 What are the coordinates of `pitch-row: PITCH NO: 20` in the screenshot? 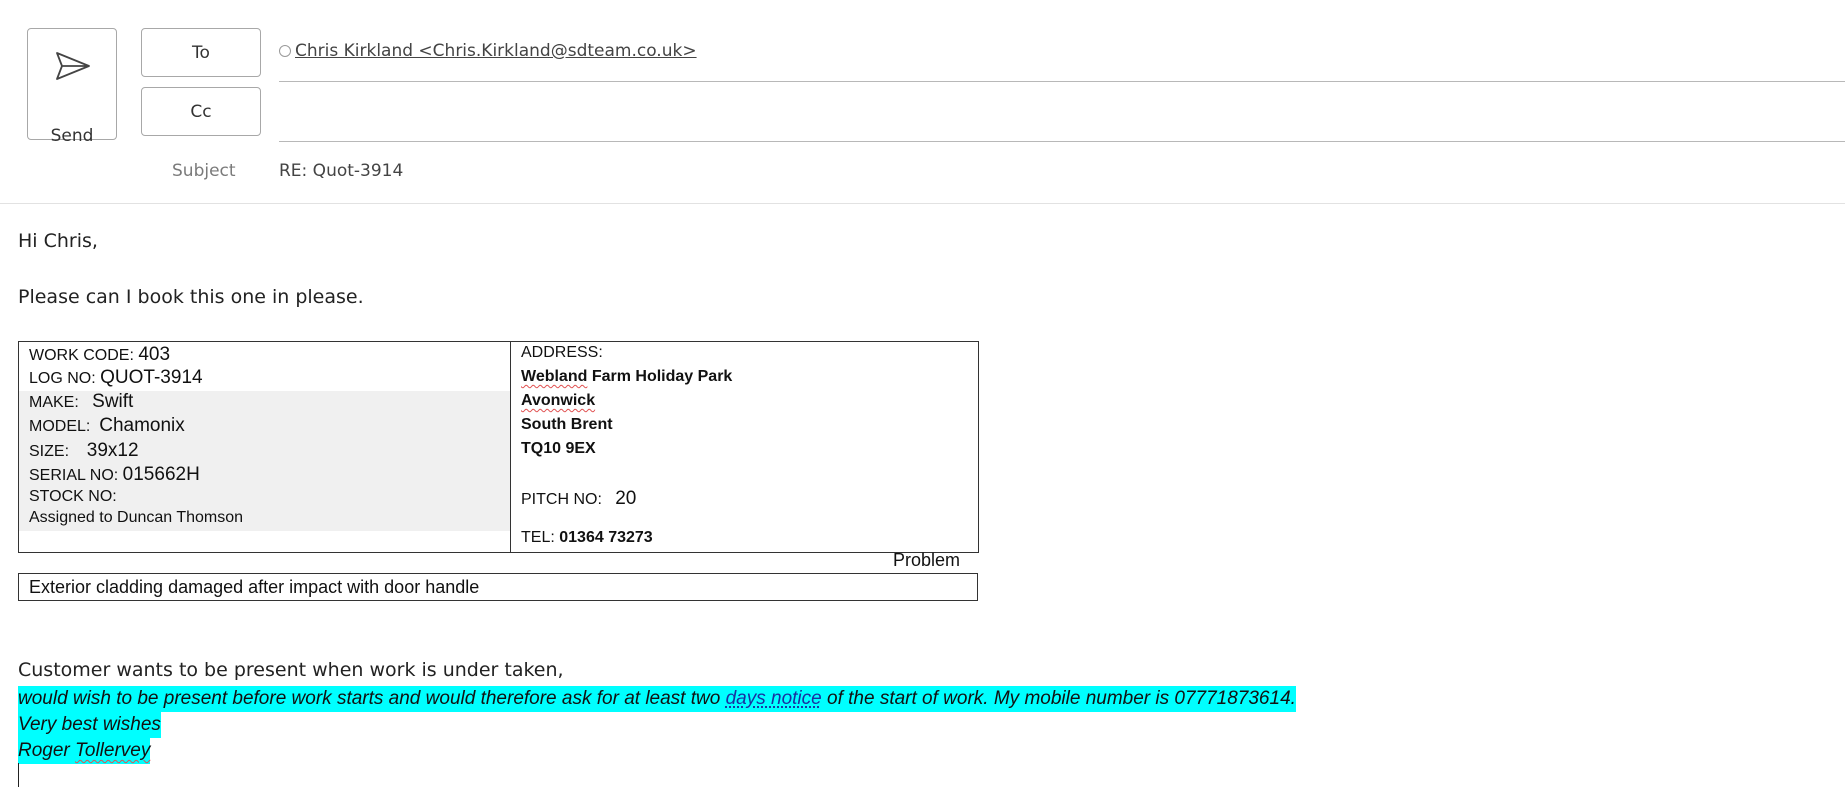 It's located at (578, 499).